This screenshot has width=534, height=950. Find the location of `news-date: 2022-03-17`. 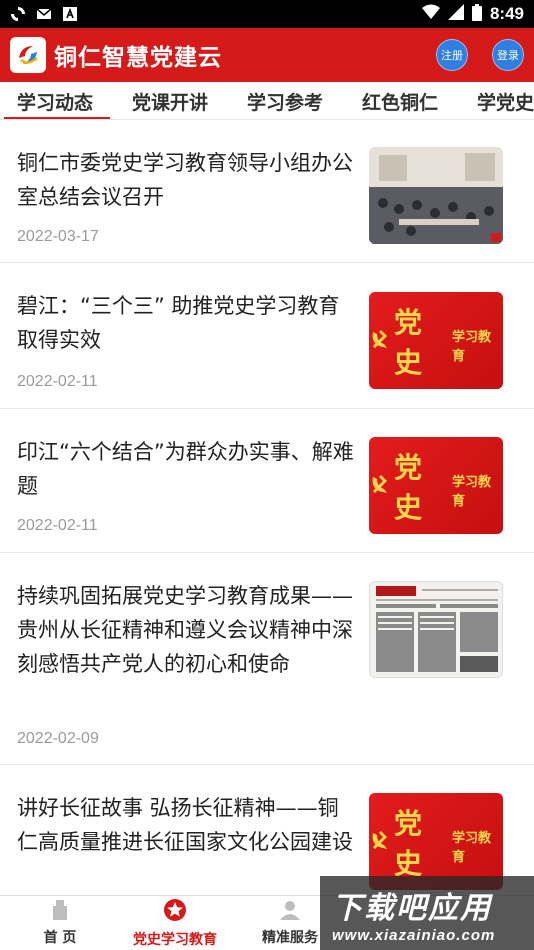

news-date: 2022-03-17 is located at coordinates (58, 236).